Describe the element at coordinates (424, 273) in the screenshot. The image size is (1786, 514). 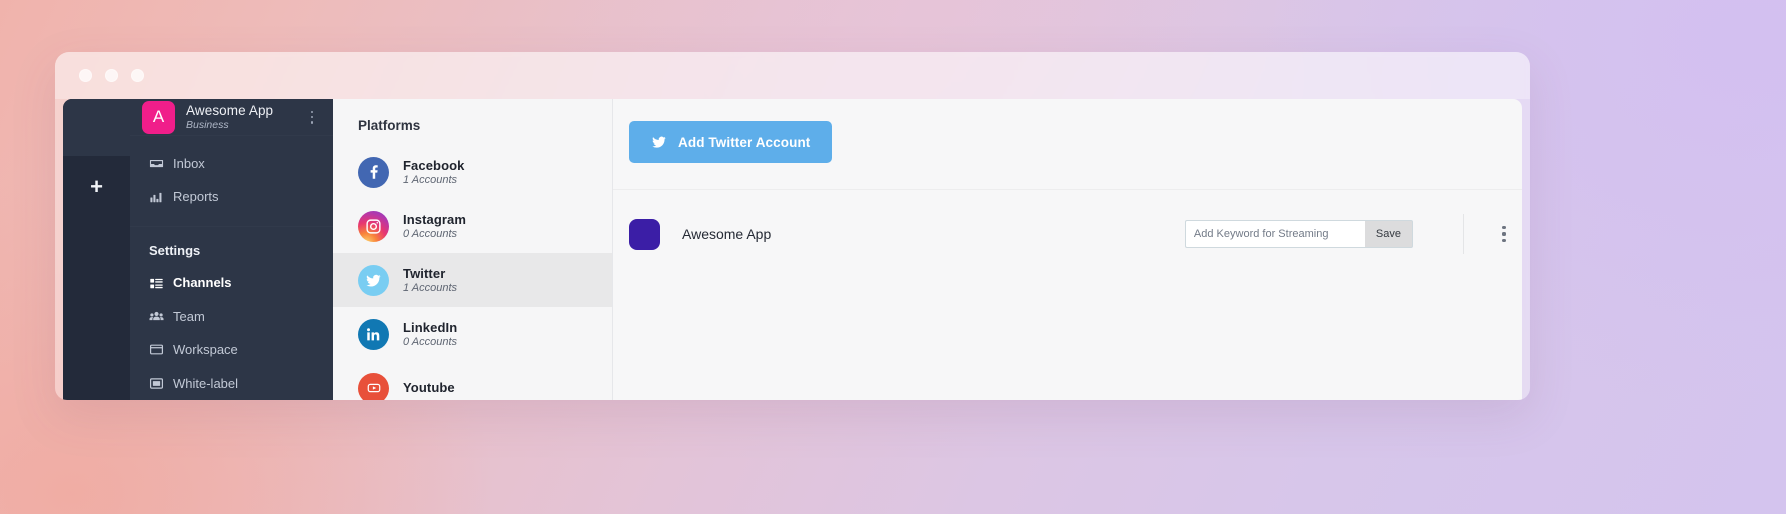
I see `platform-name: Twitter` at that location.